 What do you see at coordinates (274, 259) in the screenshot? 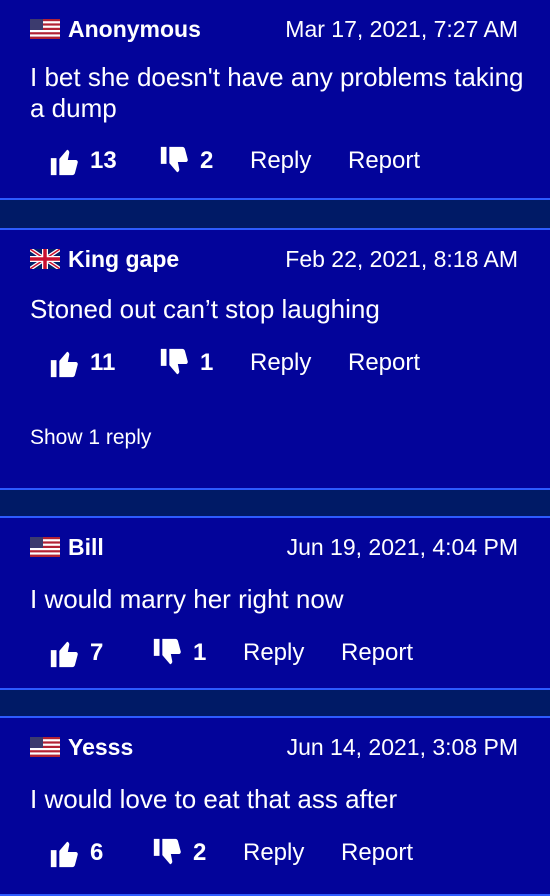
I see `comment-header: King gape Feb 22, 2021, 8:18 AM` at bounding box center [274, 259].